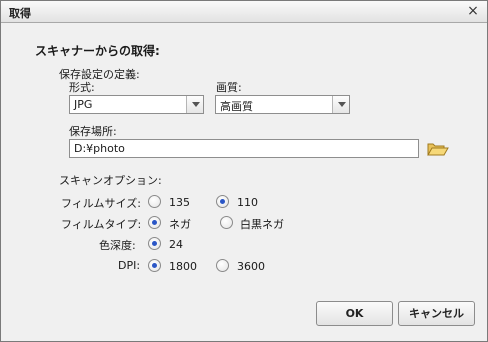  I want to click on radio-film-type-bw-negative, so click(226, 222).